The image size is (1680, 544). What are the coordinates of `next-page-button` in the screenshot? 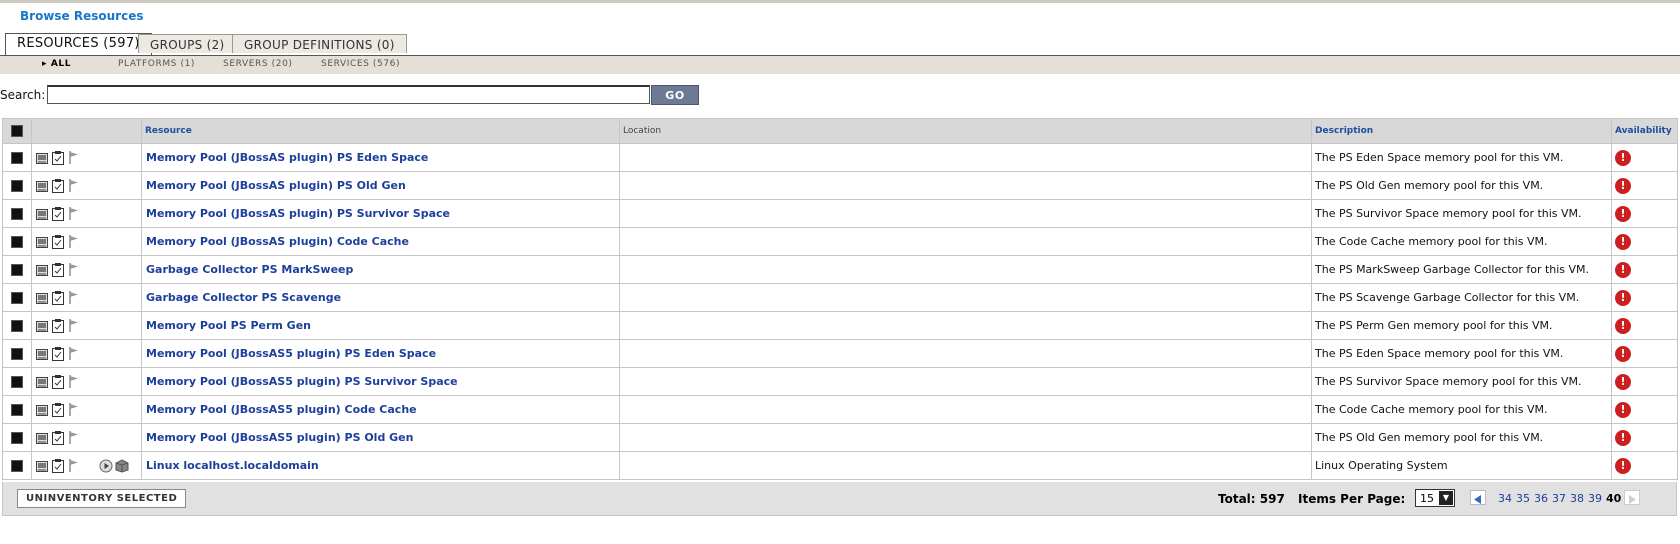 It's located at (1632, 497).